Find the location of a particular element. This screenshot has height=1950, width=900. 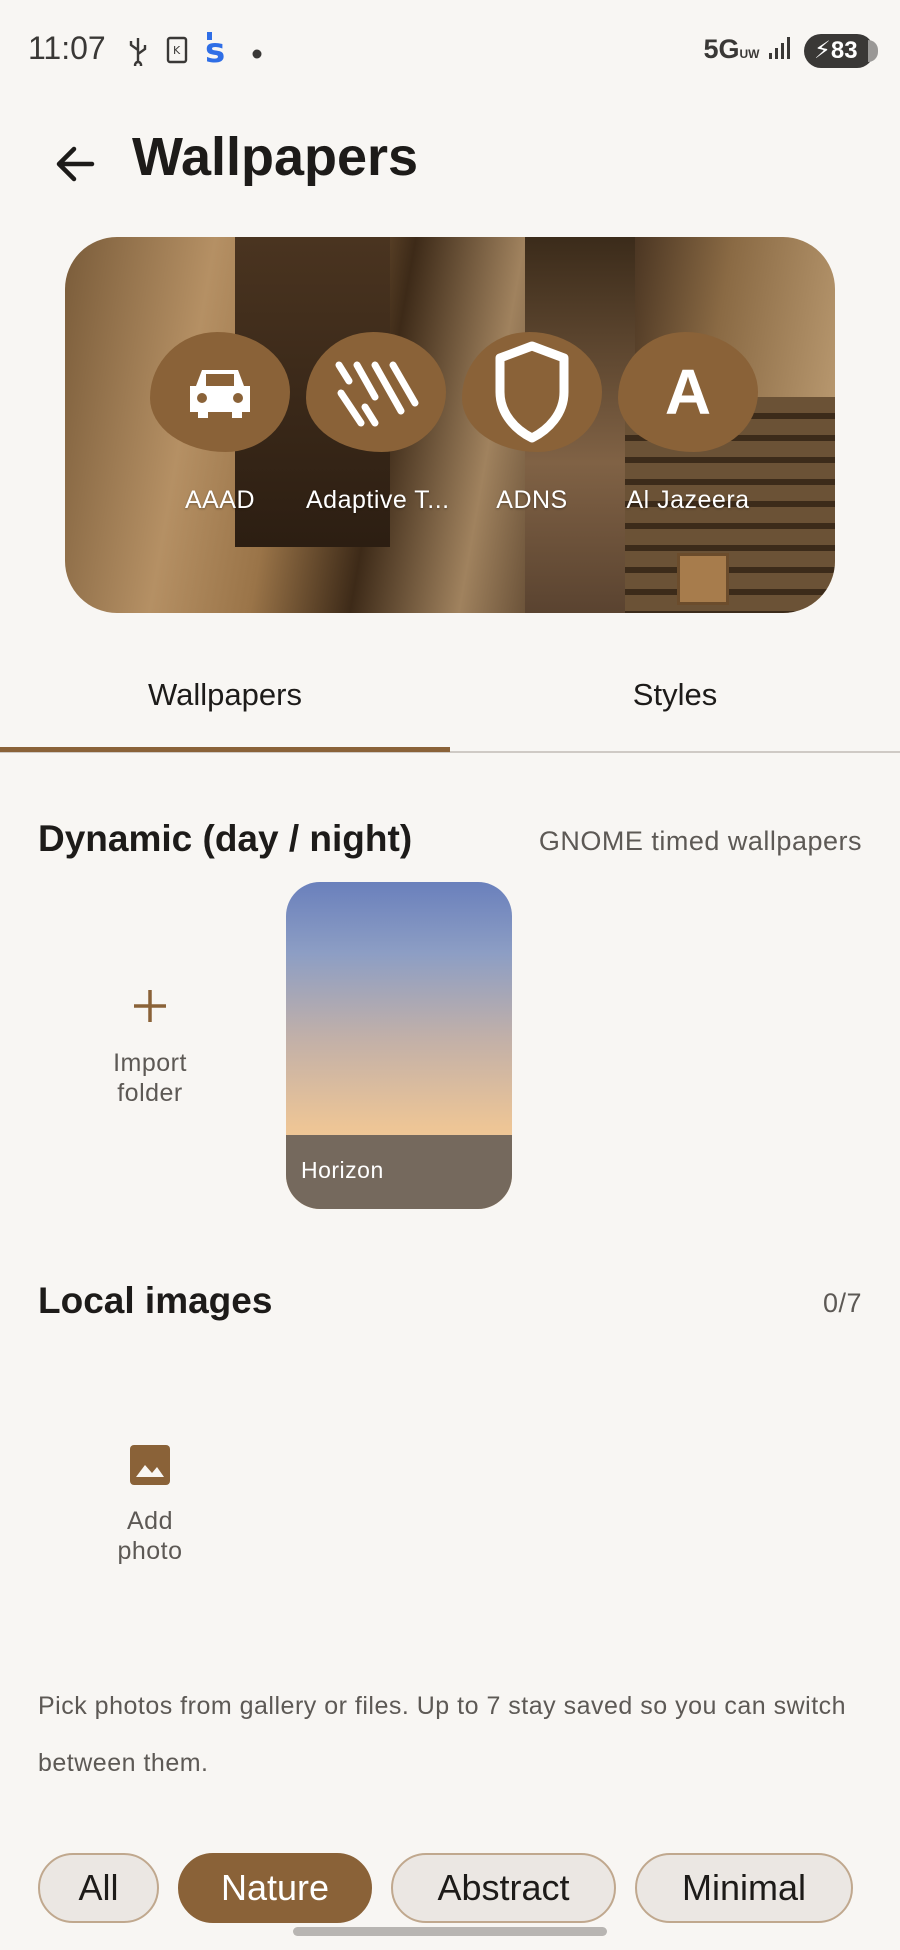

network-indicator: 5GUW is located at coordinates (748, 49).